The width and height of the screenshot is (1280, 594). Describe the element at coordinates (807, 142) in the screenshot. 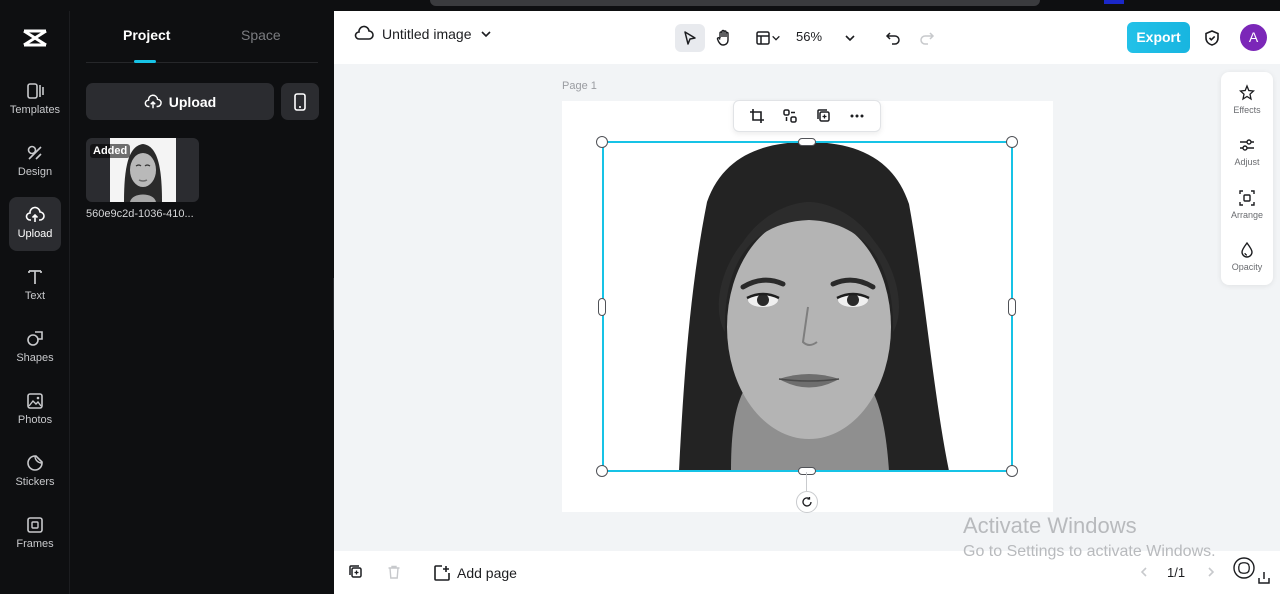

I see `resize-handle-top` at that location.